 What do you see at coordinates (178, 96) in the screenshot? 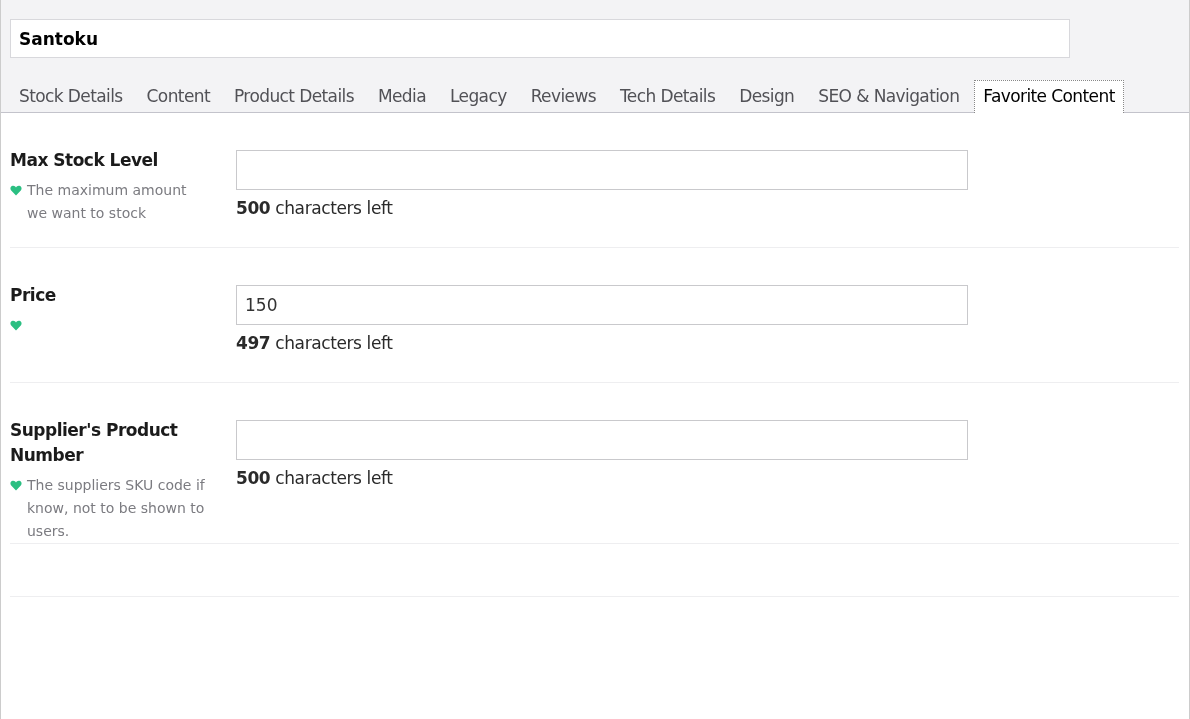
I see `tab: Content` at bounding box center [178, 96].